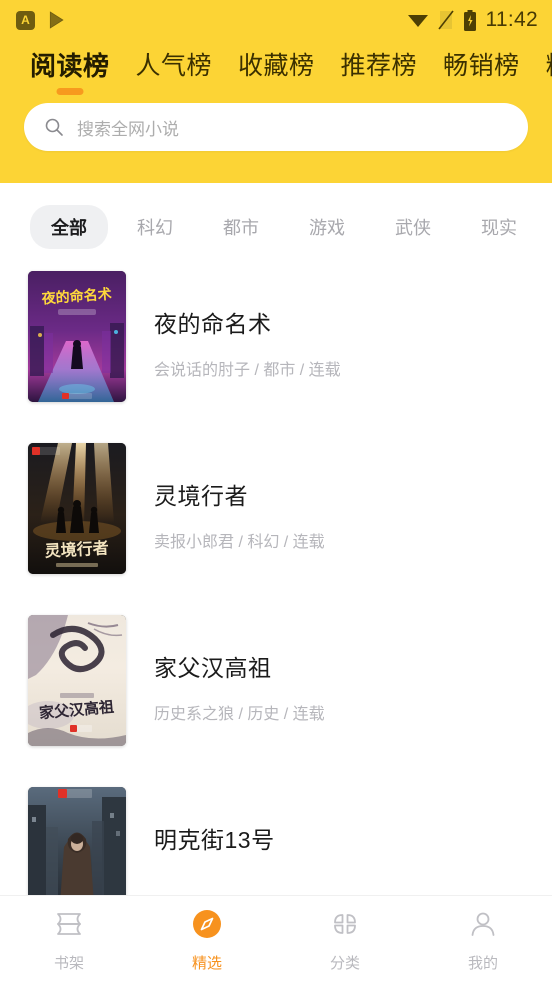 The height and width of the screenshot is (981, 552). I want to click on book-info: 家父汉高祖 历史系之狼 / 历史 / 连载, so click(239, 669).